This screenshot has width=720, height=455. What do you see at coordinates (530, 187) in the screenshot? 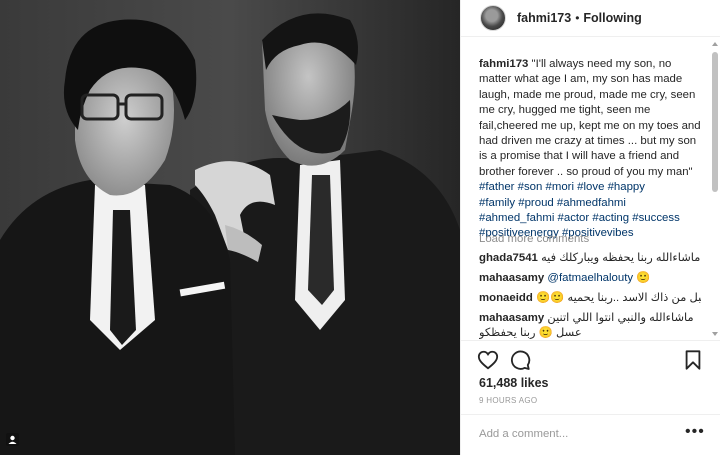
I see `hashtag-link: #son` at bounding box center [530, 187].